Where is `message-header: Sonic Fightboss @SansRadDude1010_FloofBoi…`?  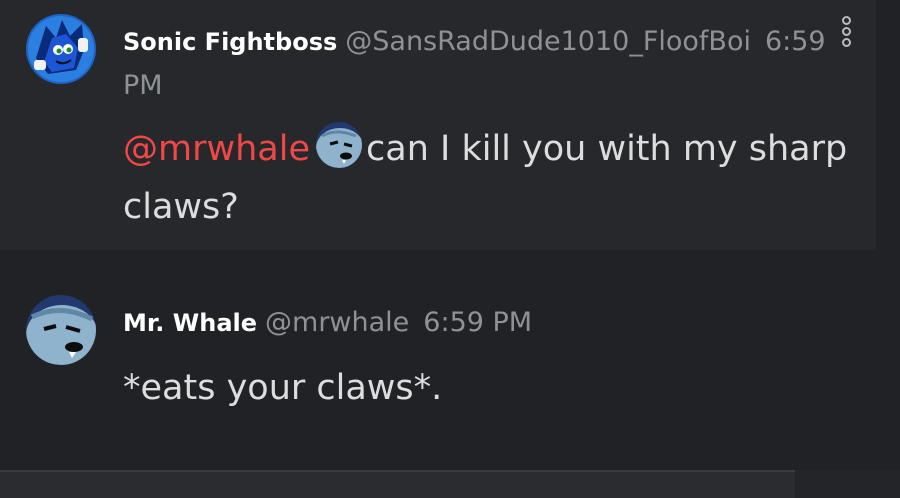 message-header: Sonic Fightboss @SansRadDude1010_FloofBoi… is located at coordinates (496, 64).